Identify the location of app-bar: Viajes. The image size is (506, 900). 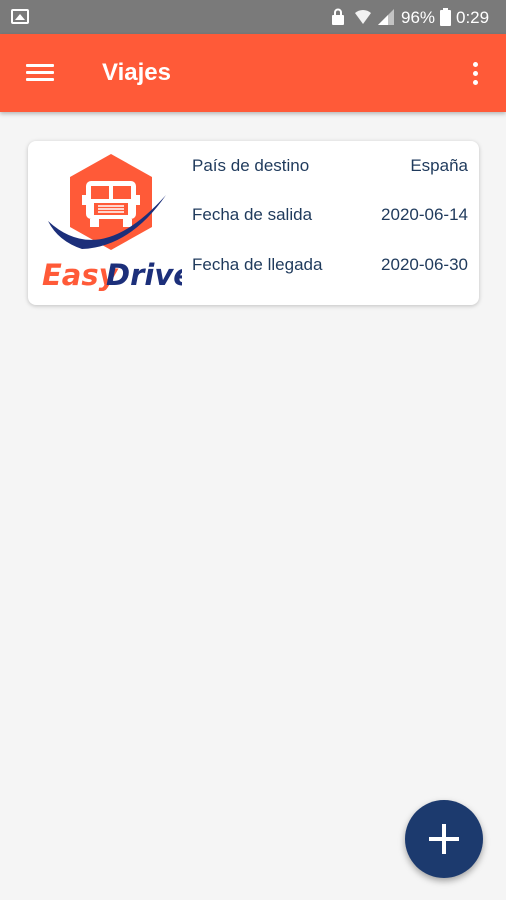
(253, 73).